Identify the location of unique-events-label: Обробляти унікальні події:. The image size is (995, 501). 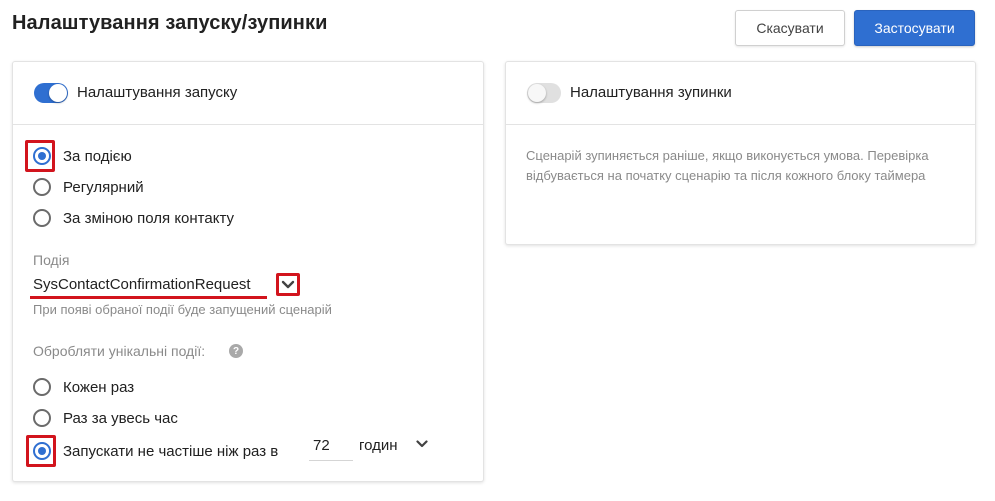
(119, 351).